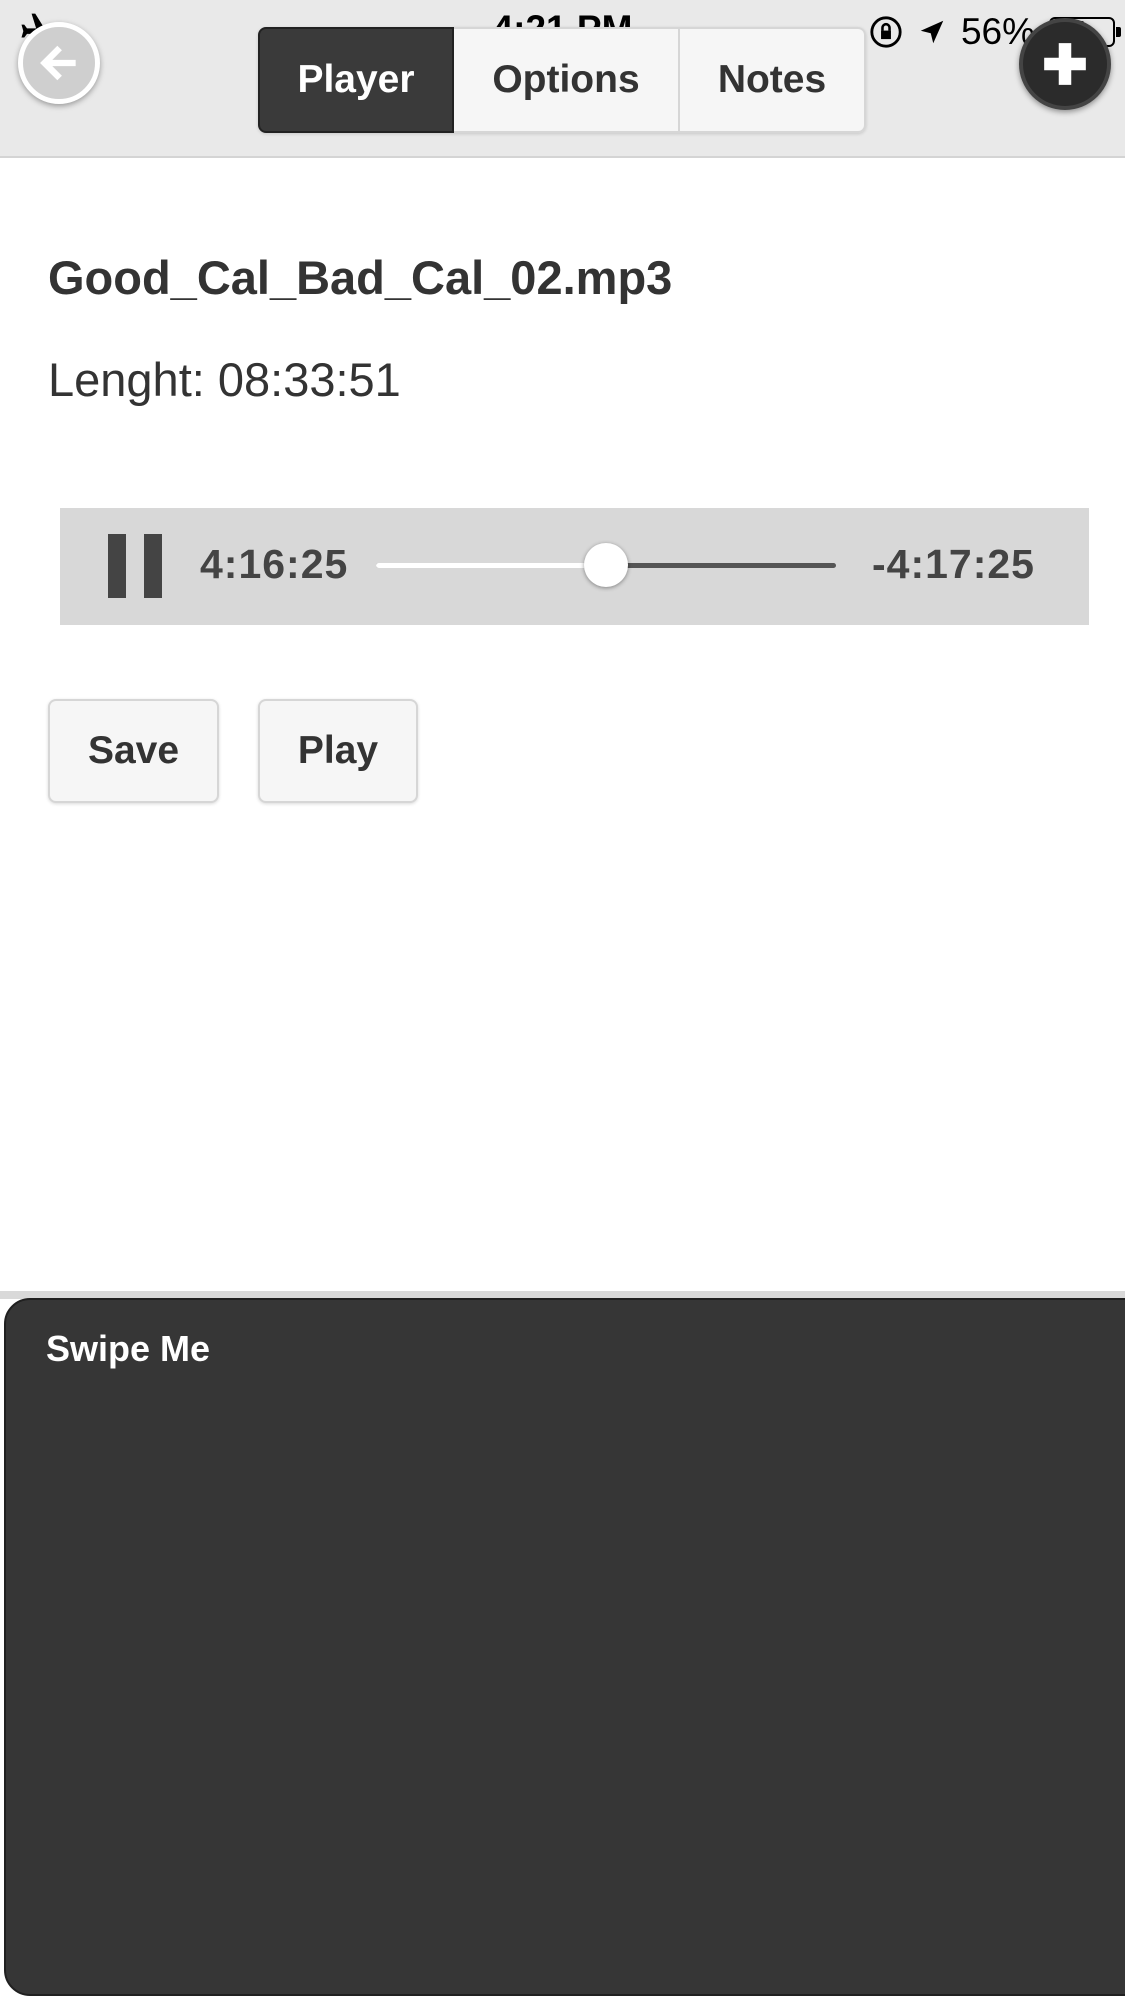 The image size is (1125, 2001). I want to click on seek-progress, so click(491, 565).